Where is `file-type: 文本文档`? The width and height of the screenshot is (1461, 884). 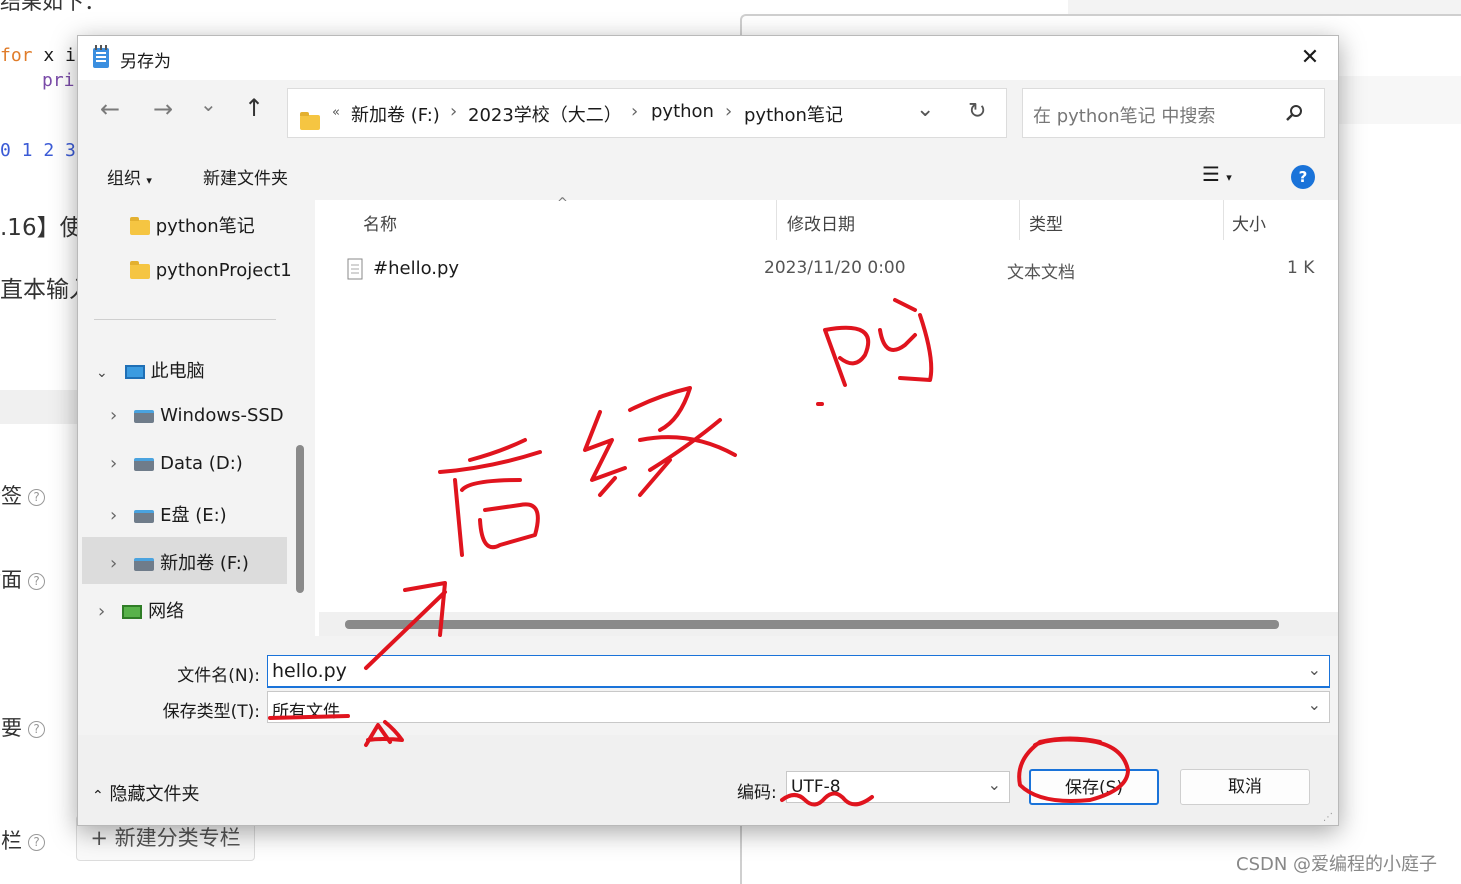
file-type: 文本文档 is located at coordinates (1041, 273).